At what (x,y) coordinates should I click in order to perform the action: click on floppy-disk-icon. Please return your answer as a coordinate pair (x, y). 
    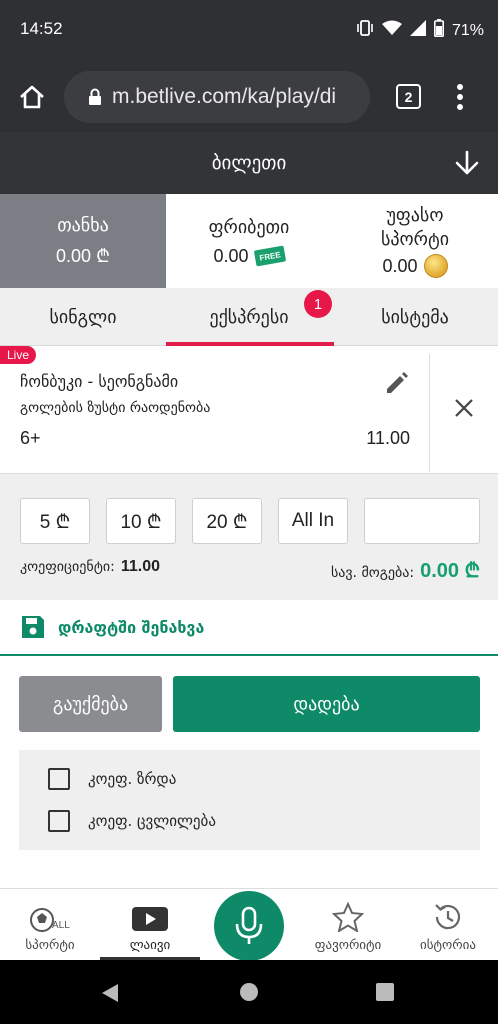
    Looking at the image, I should click on (33, 627).